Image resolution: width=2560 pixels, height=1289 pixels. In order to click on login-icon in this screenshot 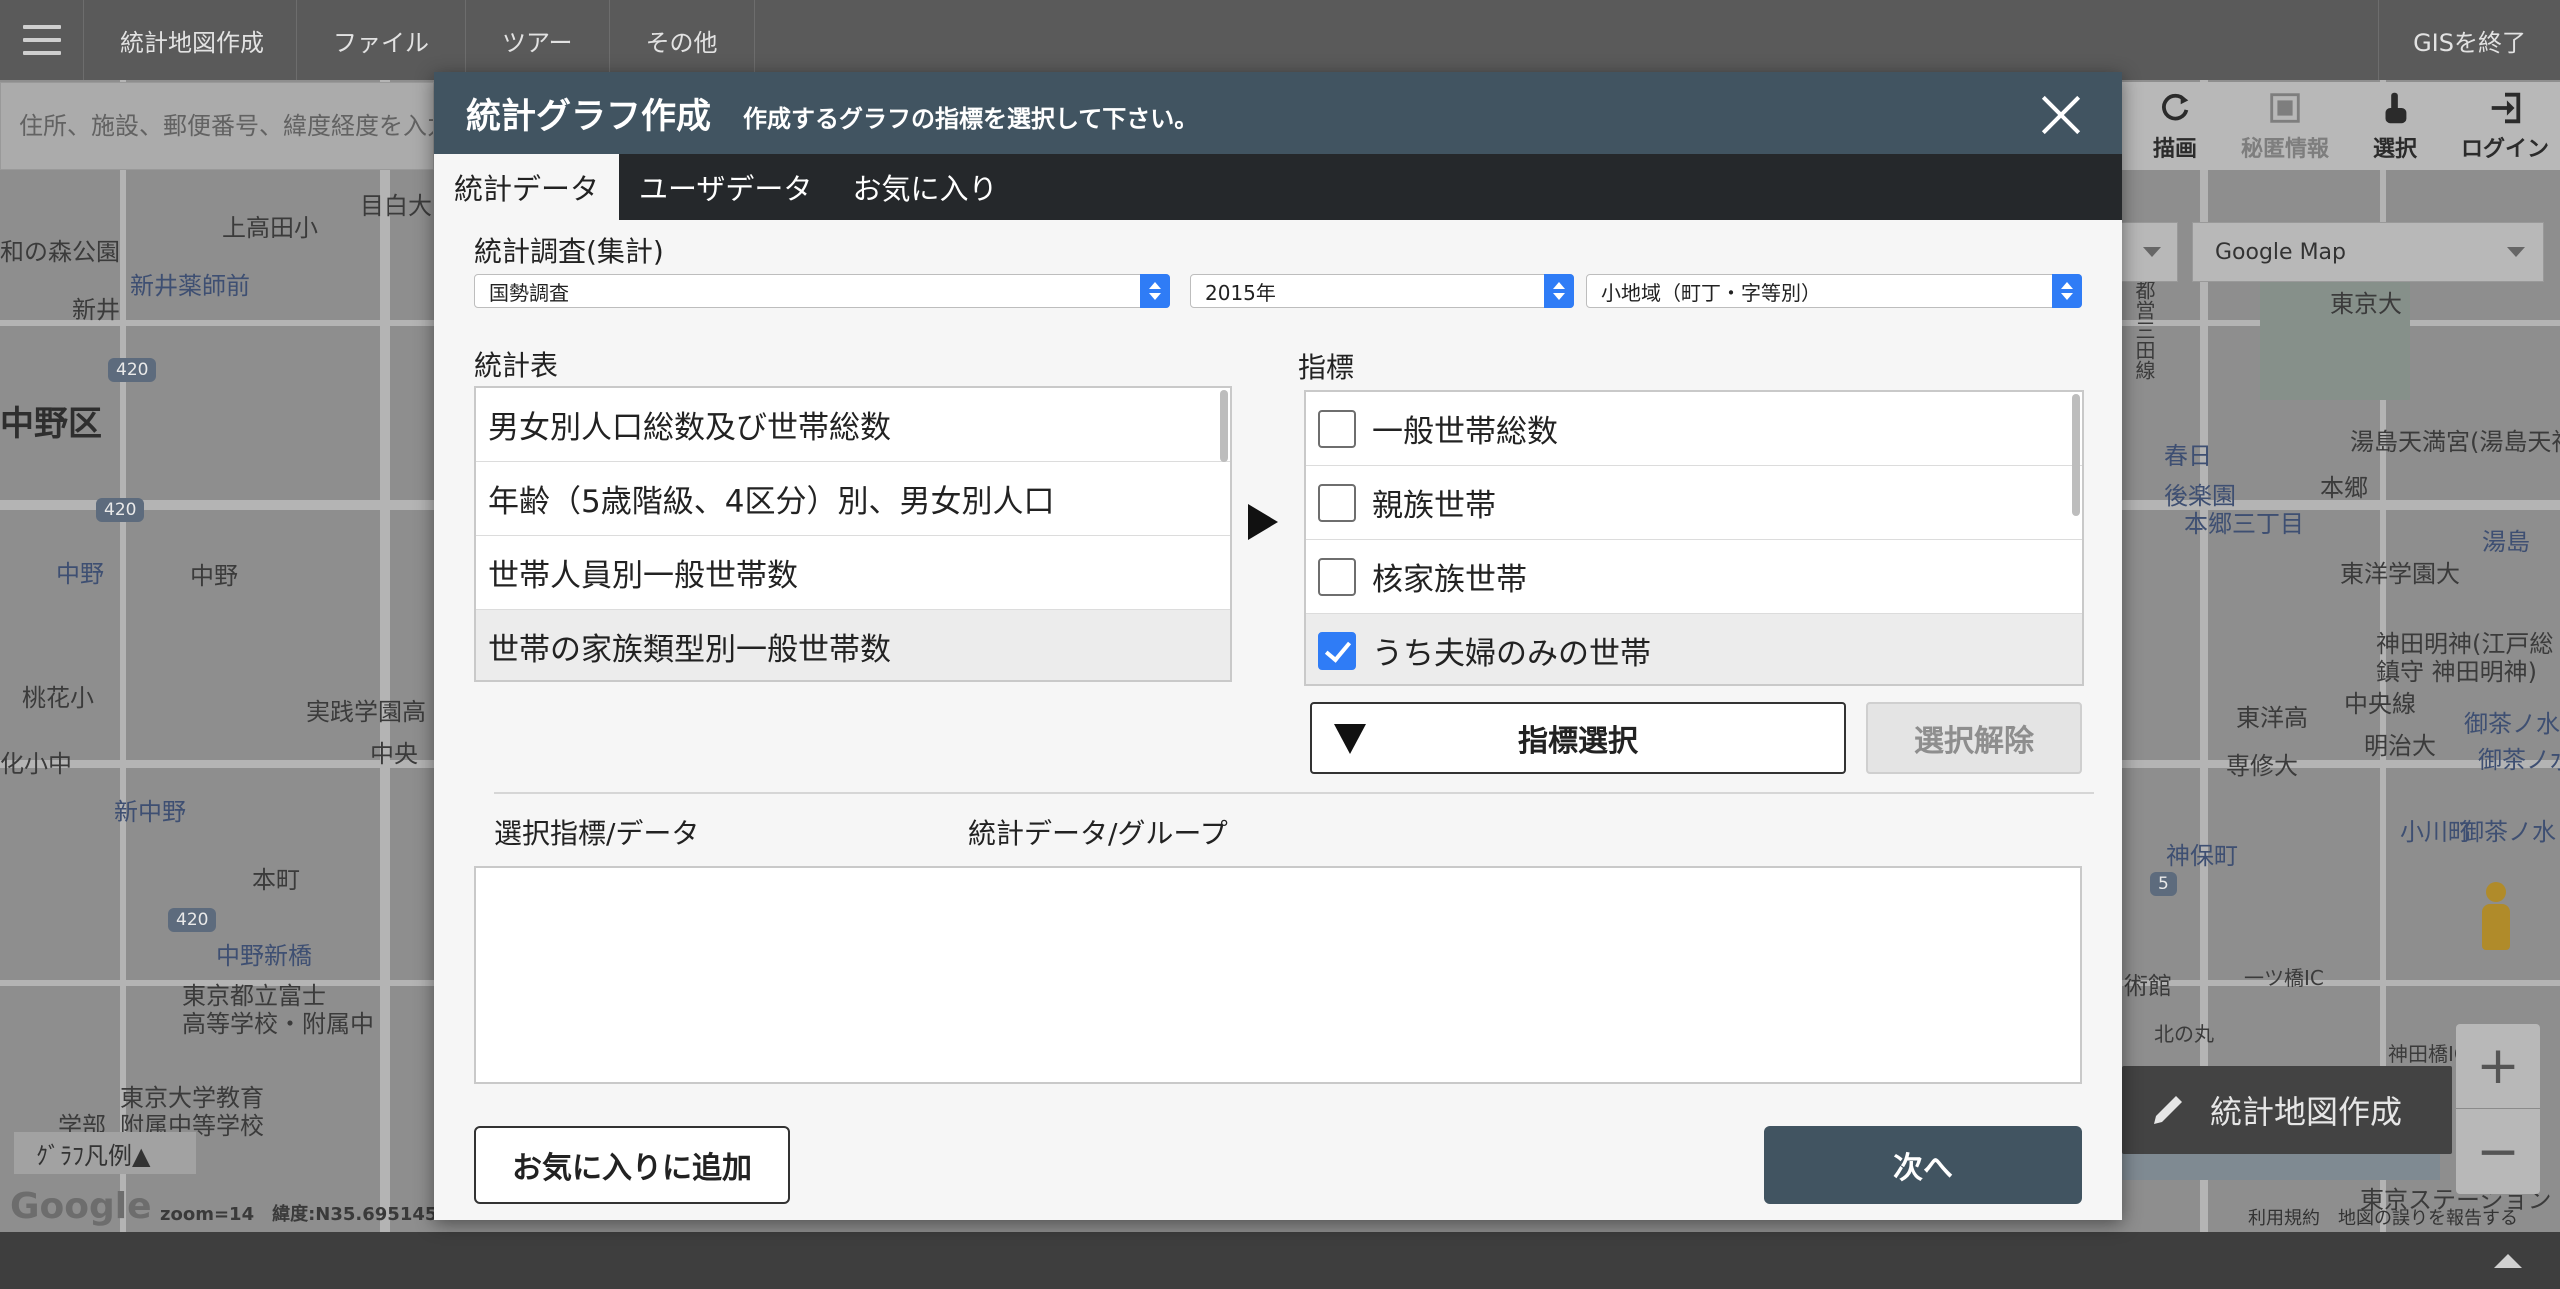, I will do `click(2506, 108)`.